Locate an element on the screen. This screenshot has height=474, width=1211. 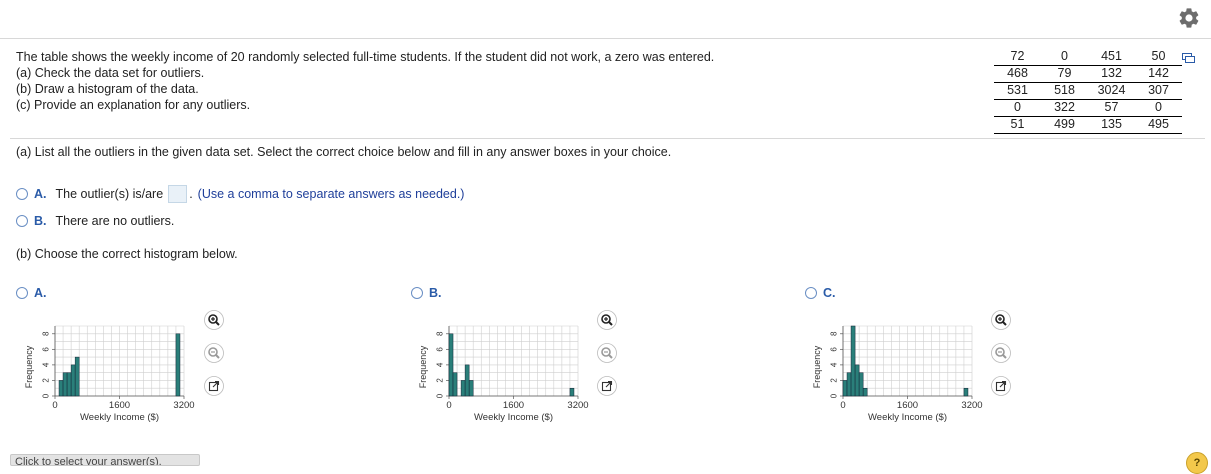
histogram-b-letter: B. is located at coordinates (435, 293).